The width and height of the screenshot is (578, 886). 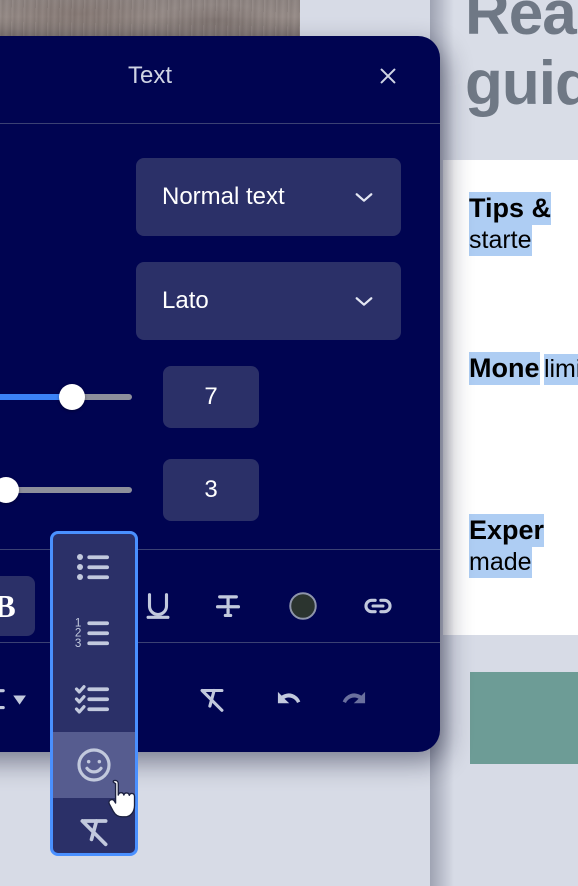 What do you see at coordinates (500, 240) in the screenshot?
I see `block-body: starte` at bounding box center [500, 240].